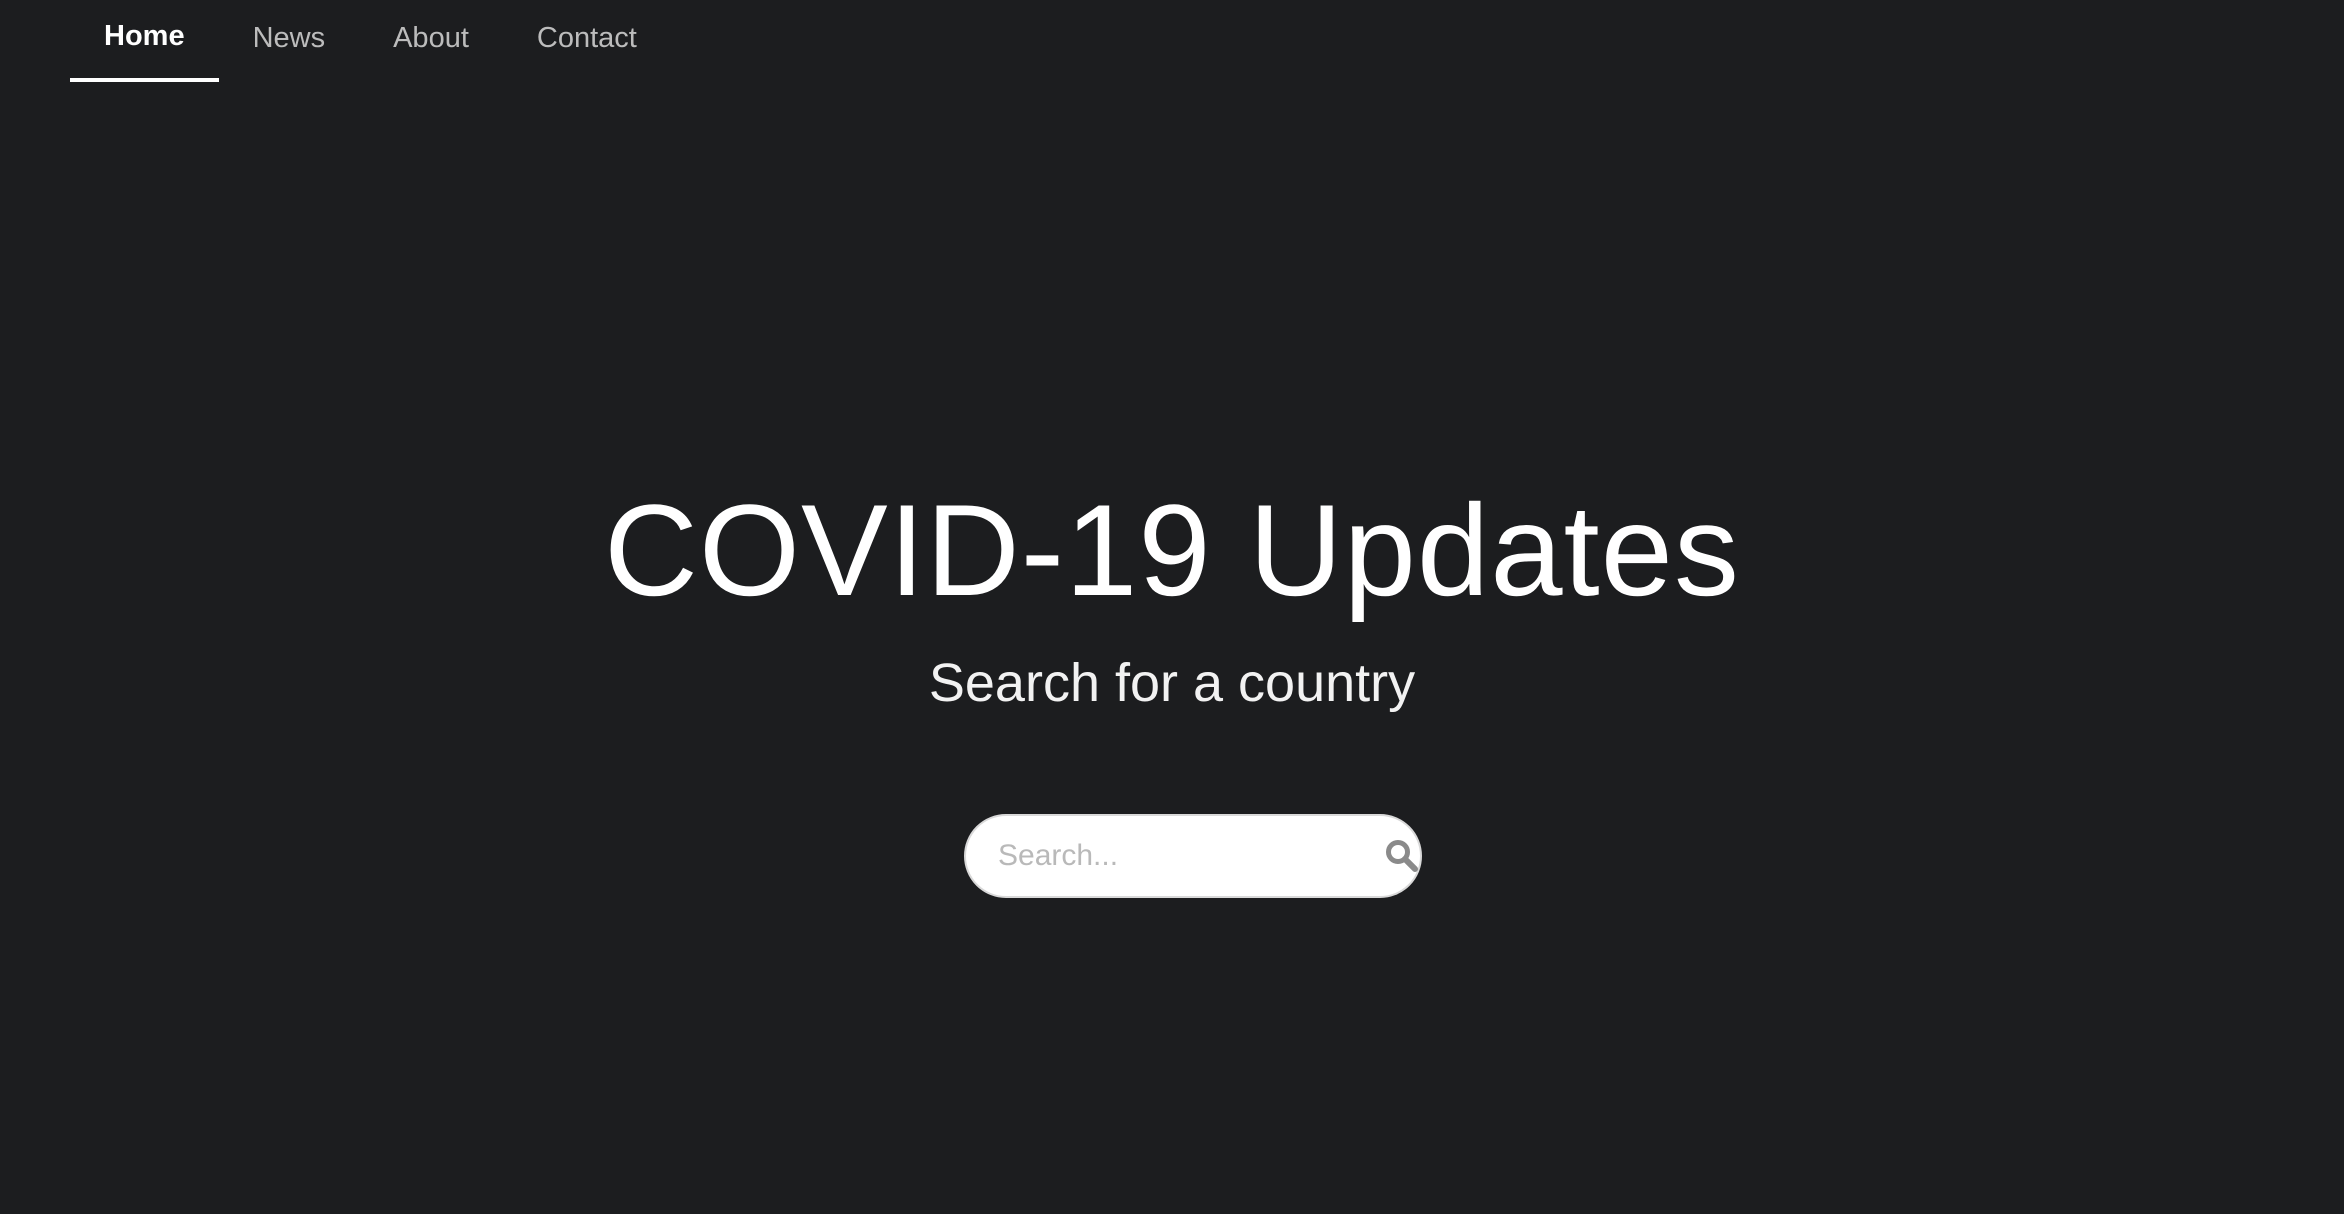 The image size is (2344, 1214). I want to click on page-title: COVID-19 Updates, so click(1172, 550).